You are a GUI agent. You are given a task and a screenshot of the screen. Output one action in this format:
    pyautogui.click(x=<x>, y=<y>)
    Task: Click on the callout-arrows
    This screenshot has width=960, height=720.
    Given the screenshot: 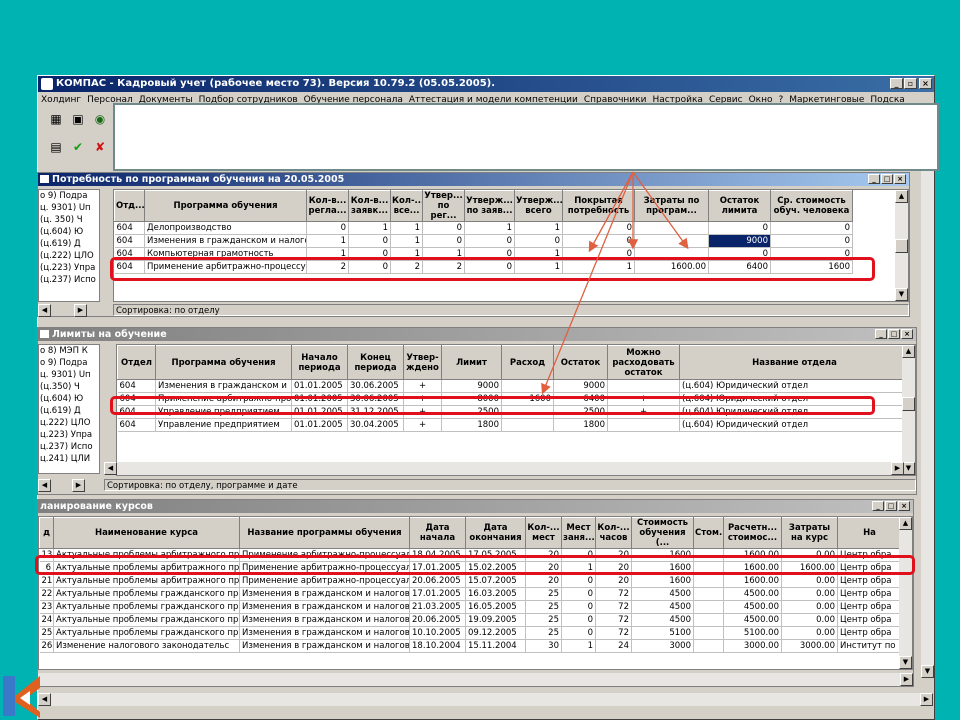 What is the action you would take?
    pyautogui.click(x=615, y=283)
    